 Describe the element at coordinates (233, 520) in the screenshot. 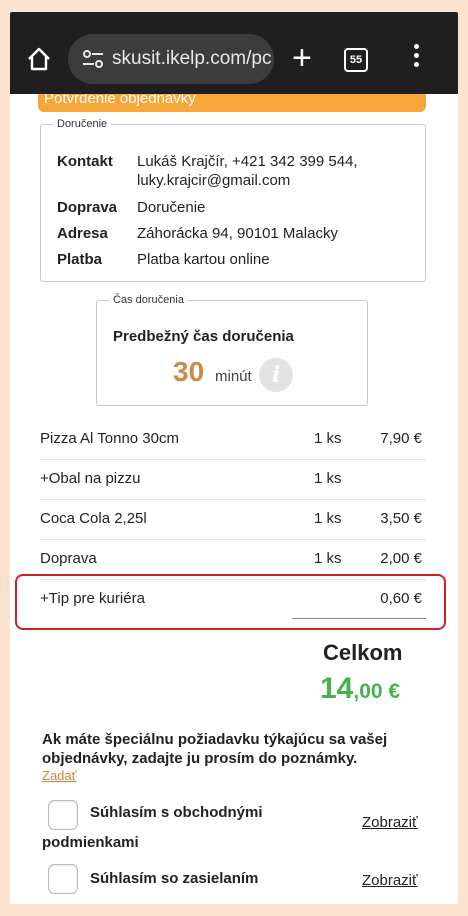

I see `order-item: Coca Cola 2,25l 1 ks 3,50 €` at that location.